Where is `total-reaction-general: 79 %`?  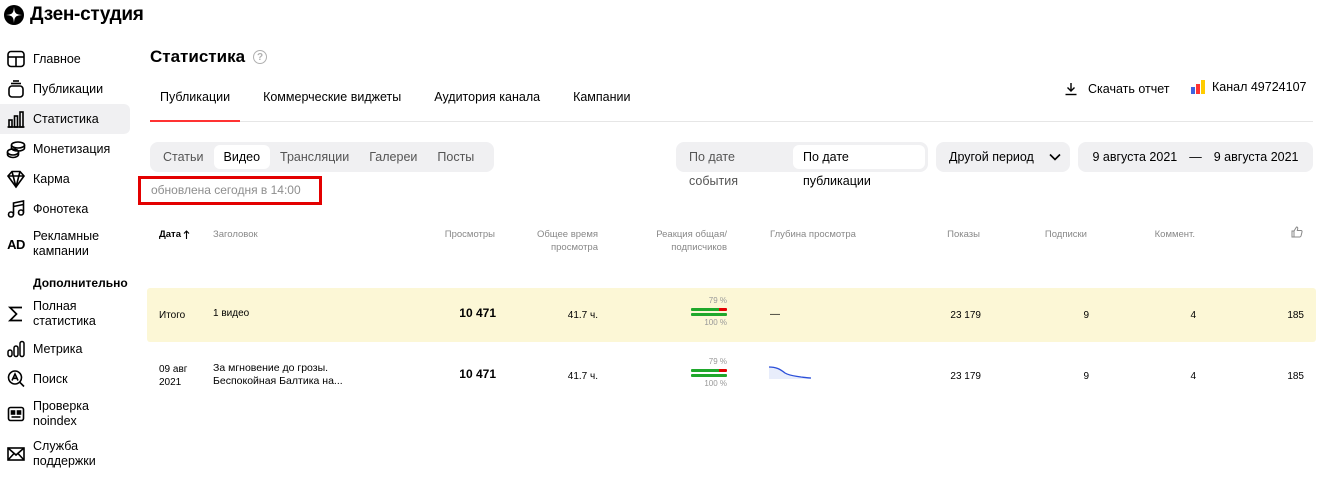 total-reaction-general: 79 % is located at coordinates (717, 300).